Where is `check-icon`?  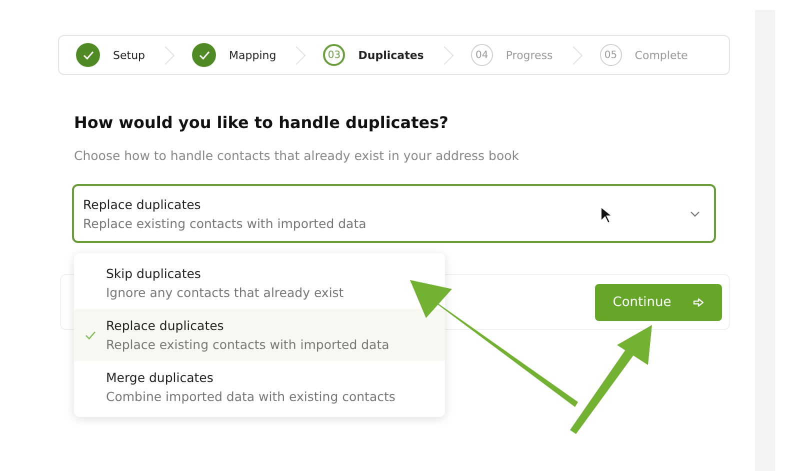 check-icon is located at coordinates (90, 335).